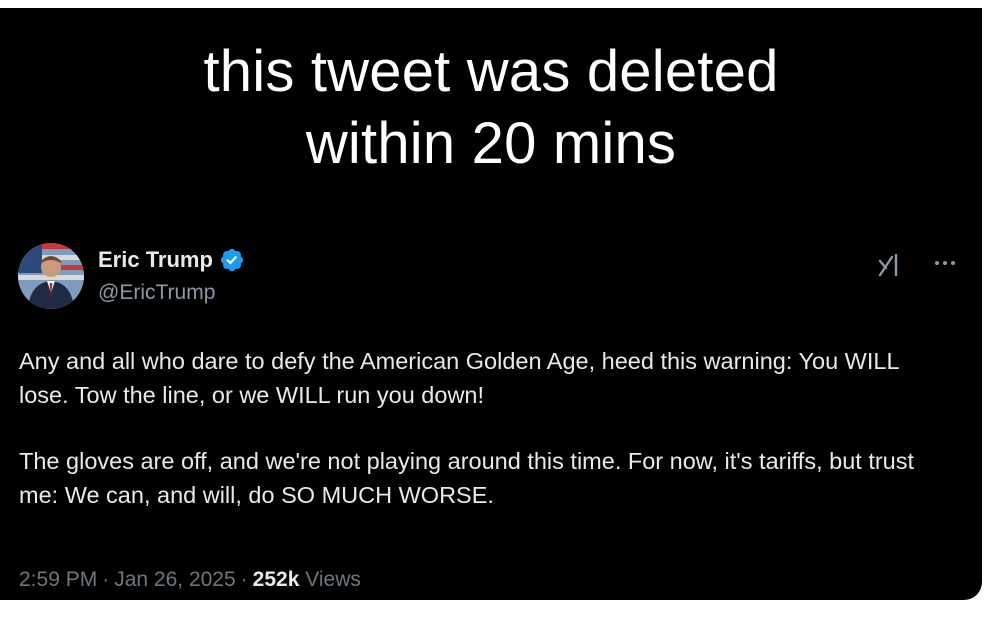  Describe the element at coordinates (333, 579) in the screenshot. I see `views-label: Views` at that location.